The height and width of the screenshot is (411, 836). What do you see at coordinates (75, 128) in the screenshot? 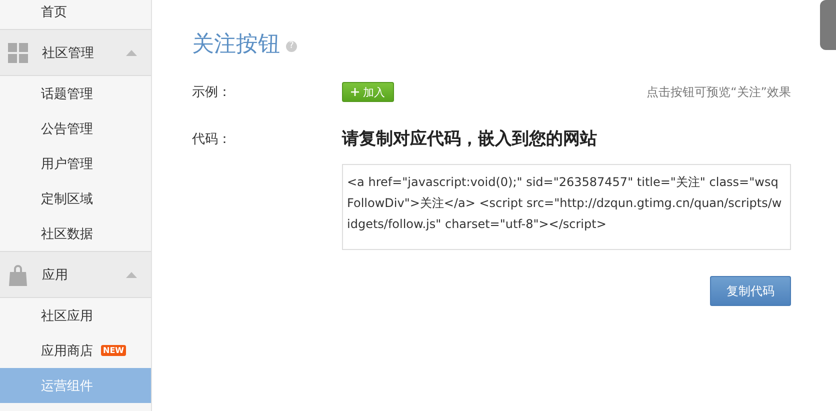
I see `sidebar-item: 公告管理` at bounding box center [75, 128].